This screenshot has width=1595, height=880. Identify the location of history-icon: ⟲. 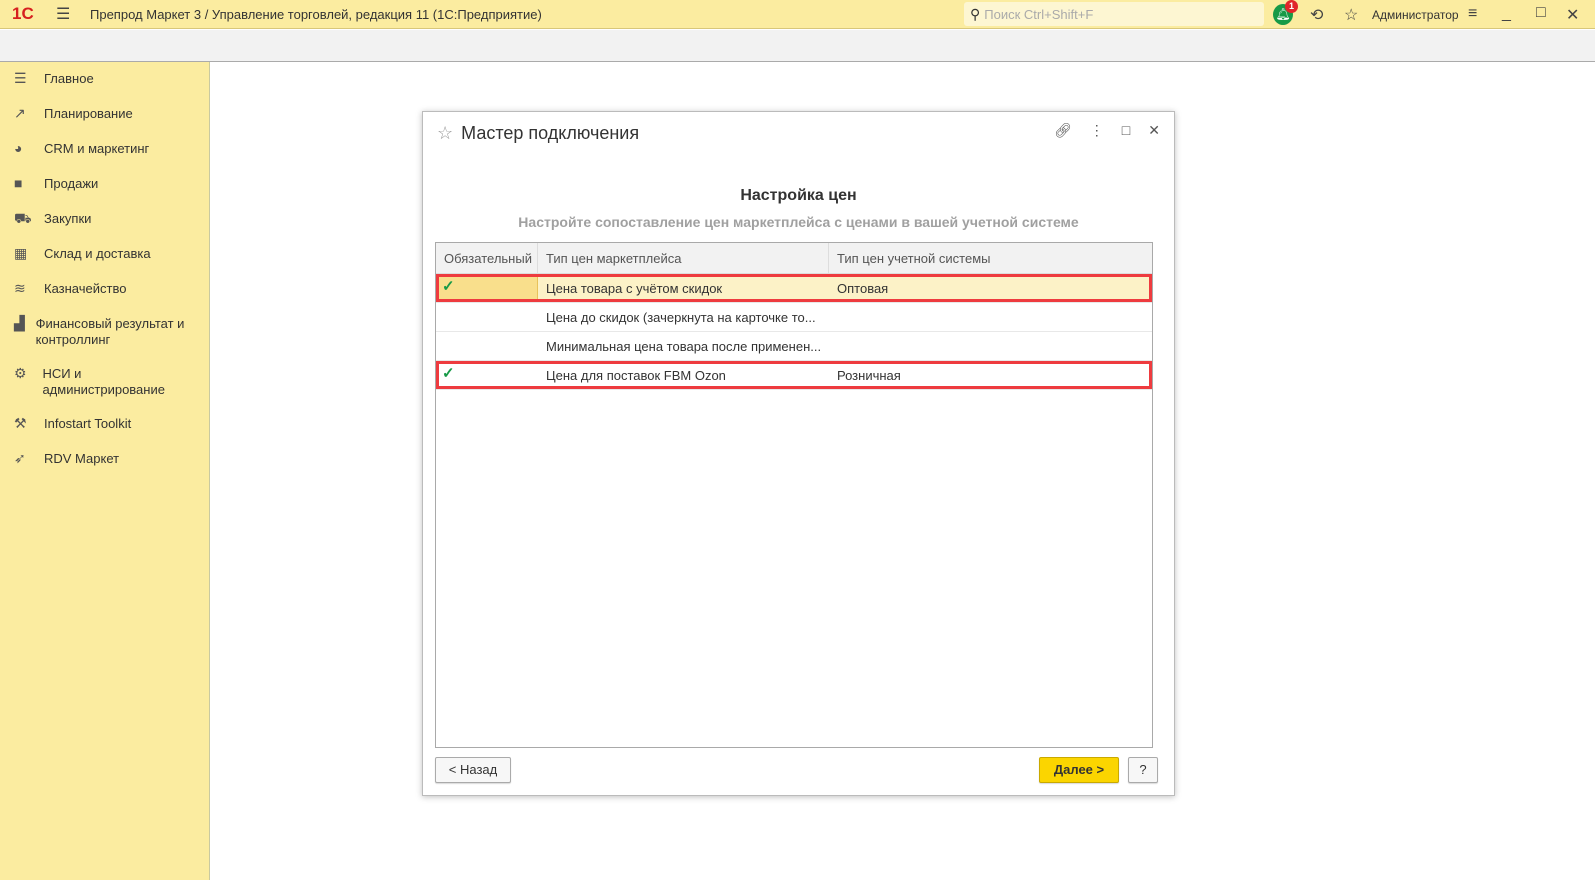
(1316, 15).